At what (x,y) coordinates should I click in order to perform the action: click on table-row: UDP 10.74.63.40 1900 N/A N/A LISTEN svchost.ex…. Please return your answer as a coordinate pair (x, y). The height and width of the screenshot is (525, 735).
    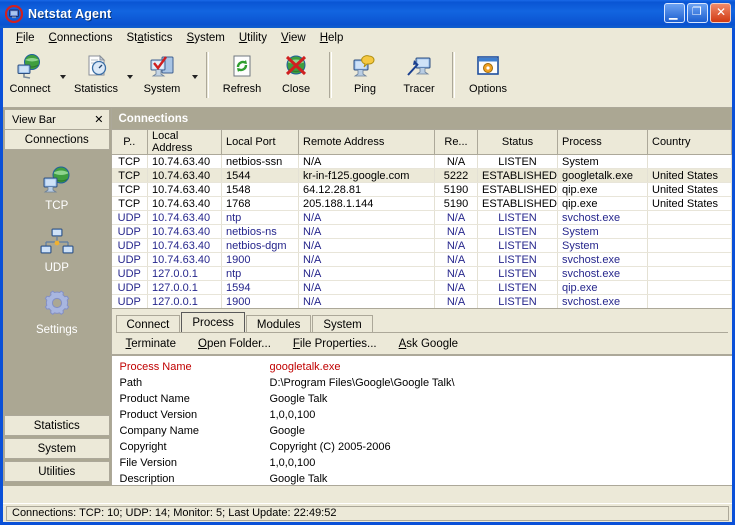
    Looking at the image, I should click on (421, 259).